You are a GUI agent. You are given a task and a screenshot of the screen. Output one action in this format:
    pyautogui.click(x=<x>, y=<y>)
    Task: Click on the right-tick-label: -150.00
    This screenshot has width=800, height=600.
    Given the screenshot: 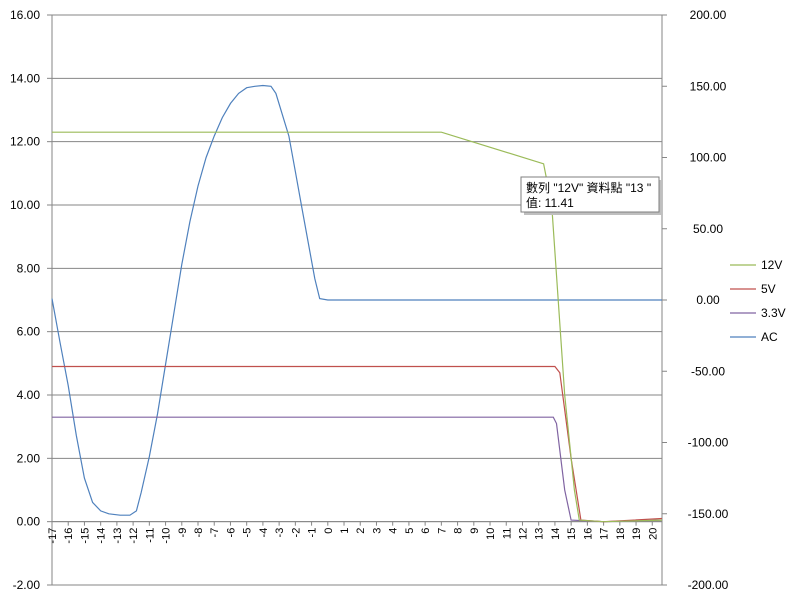 What is the action you would take?
    pyautogui.click(x=708, y=514)
    